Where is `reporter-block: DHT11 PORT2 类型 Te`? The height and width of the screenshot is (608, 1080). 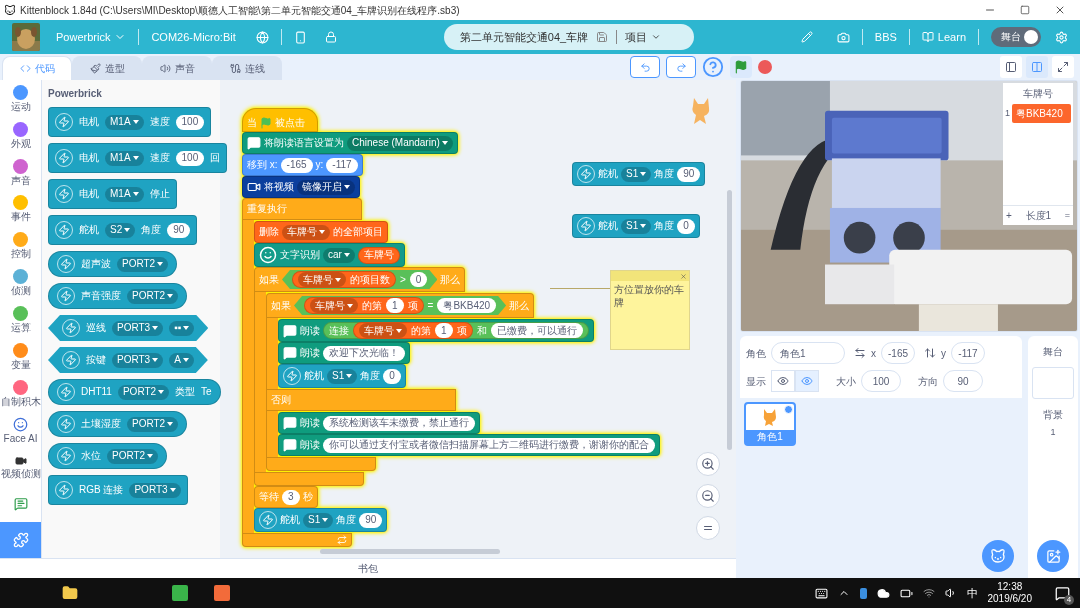 reporter-block: DHT11 PORT2 类型 Te is located at coordinates (134, 392).